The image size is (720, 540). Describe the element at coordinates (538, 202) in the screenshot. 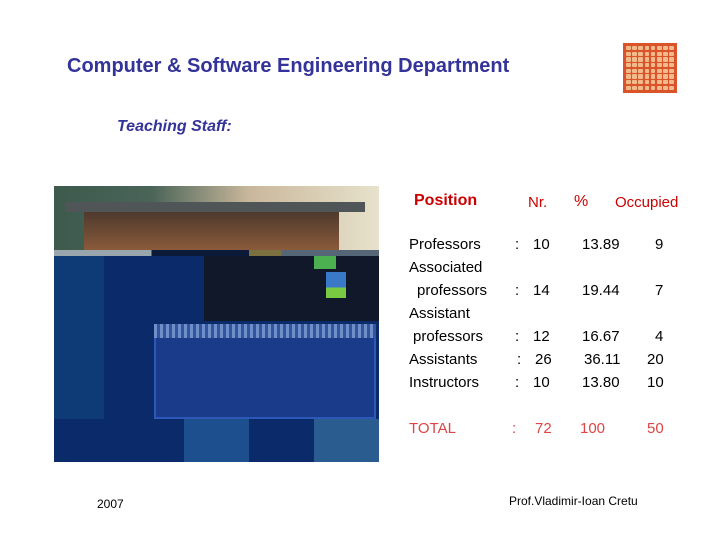

I see `header-nr: Nr.` at that location.